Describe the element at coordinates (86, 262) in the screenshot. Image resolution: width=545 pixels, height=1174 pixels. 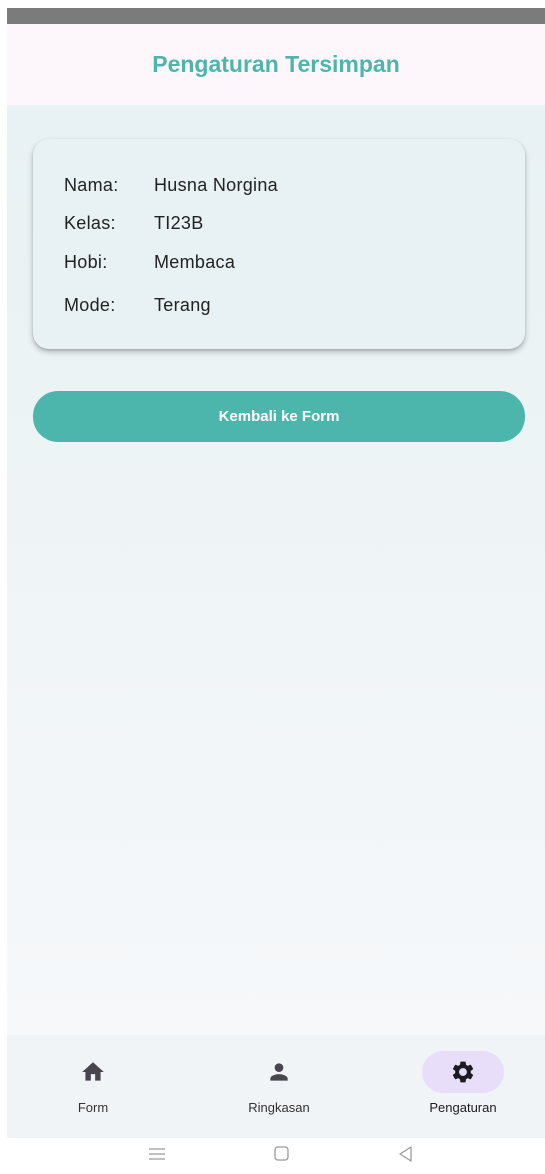
I see `row-label: Hobi:` at that location.